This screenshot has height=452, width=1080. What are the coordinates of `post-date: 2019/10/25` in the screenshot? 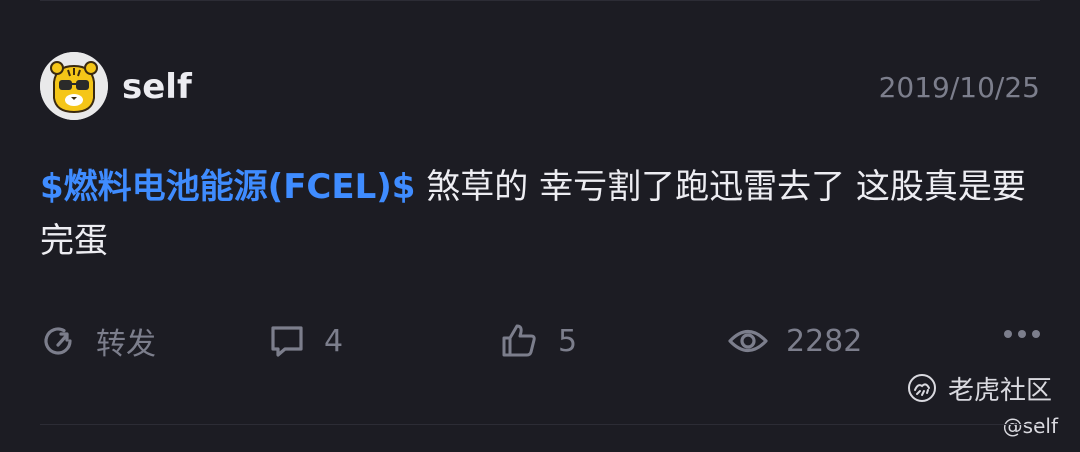 It's located at (959, 87).